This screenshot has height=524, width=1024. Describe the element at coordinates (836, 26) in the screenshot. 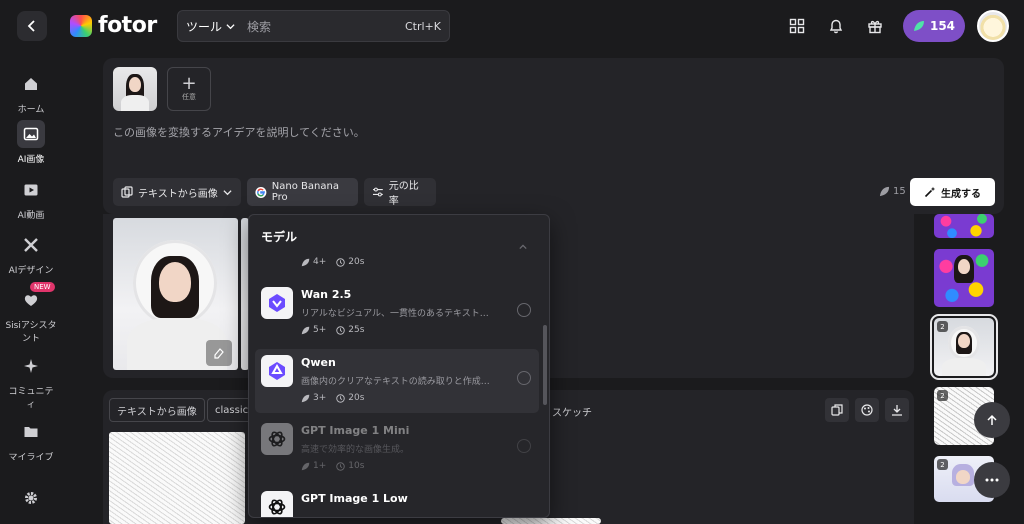

I see `notifications-button` at that location.